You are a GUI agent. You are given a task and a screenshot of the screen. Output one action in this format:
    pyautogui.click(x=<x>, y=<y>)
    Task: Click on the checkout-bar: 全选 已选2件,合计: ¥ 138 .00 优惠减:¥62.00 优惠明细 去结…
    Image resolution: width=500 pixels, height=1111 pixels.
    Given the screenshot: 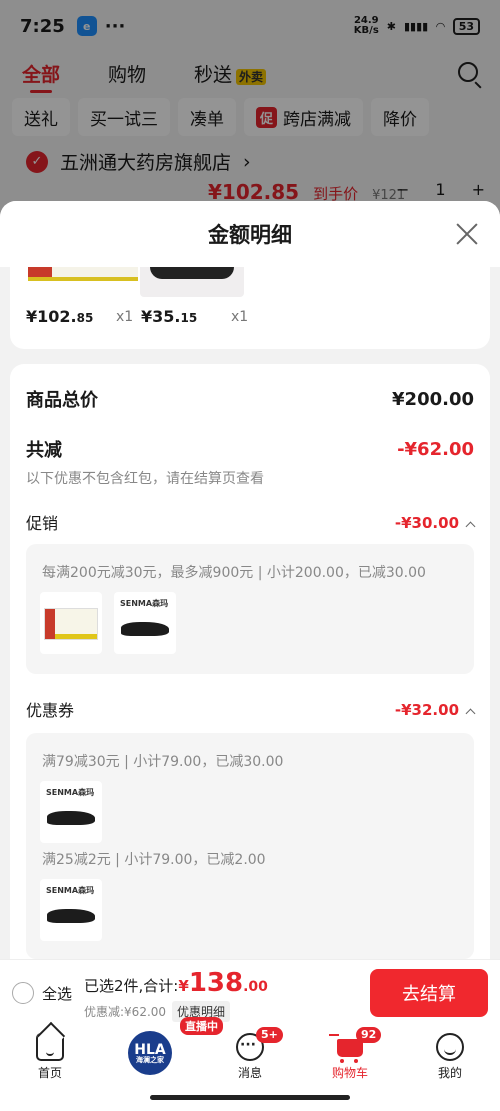 What is the action you would take?
    pyautogui.click(x=250, y=992)
    